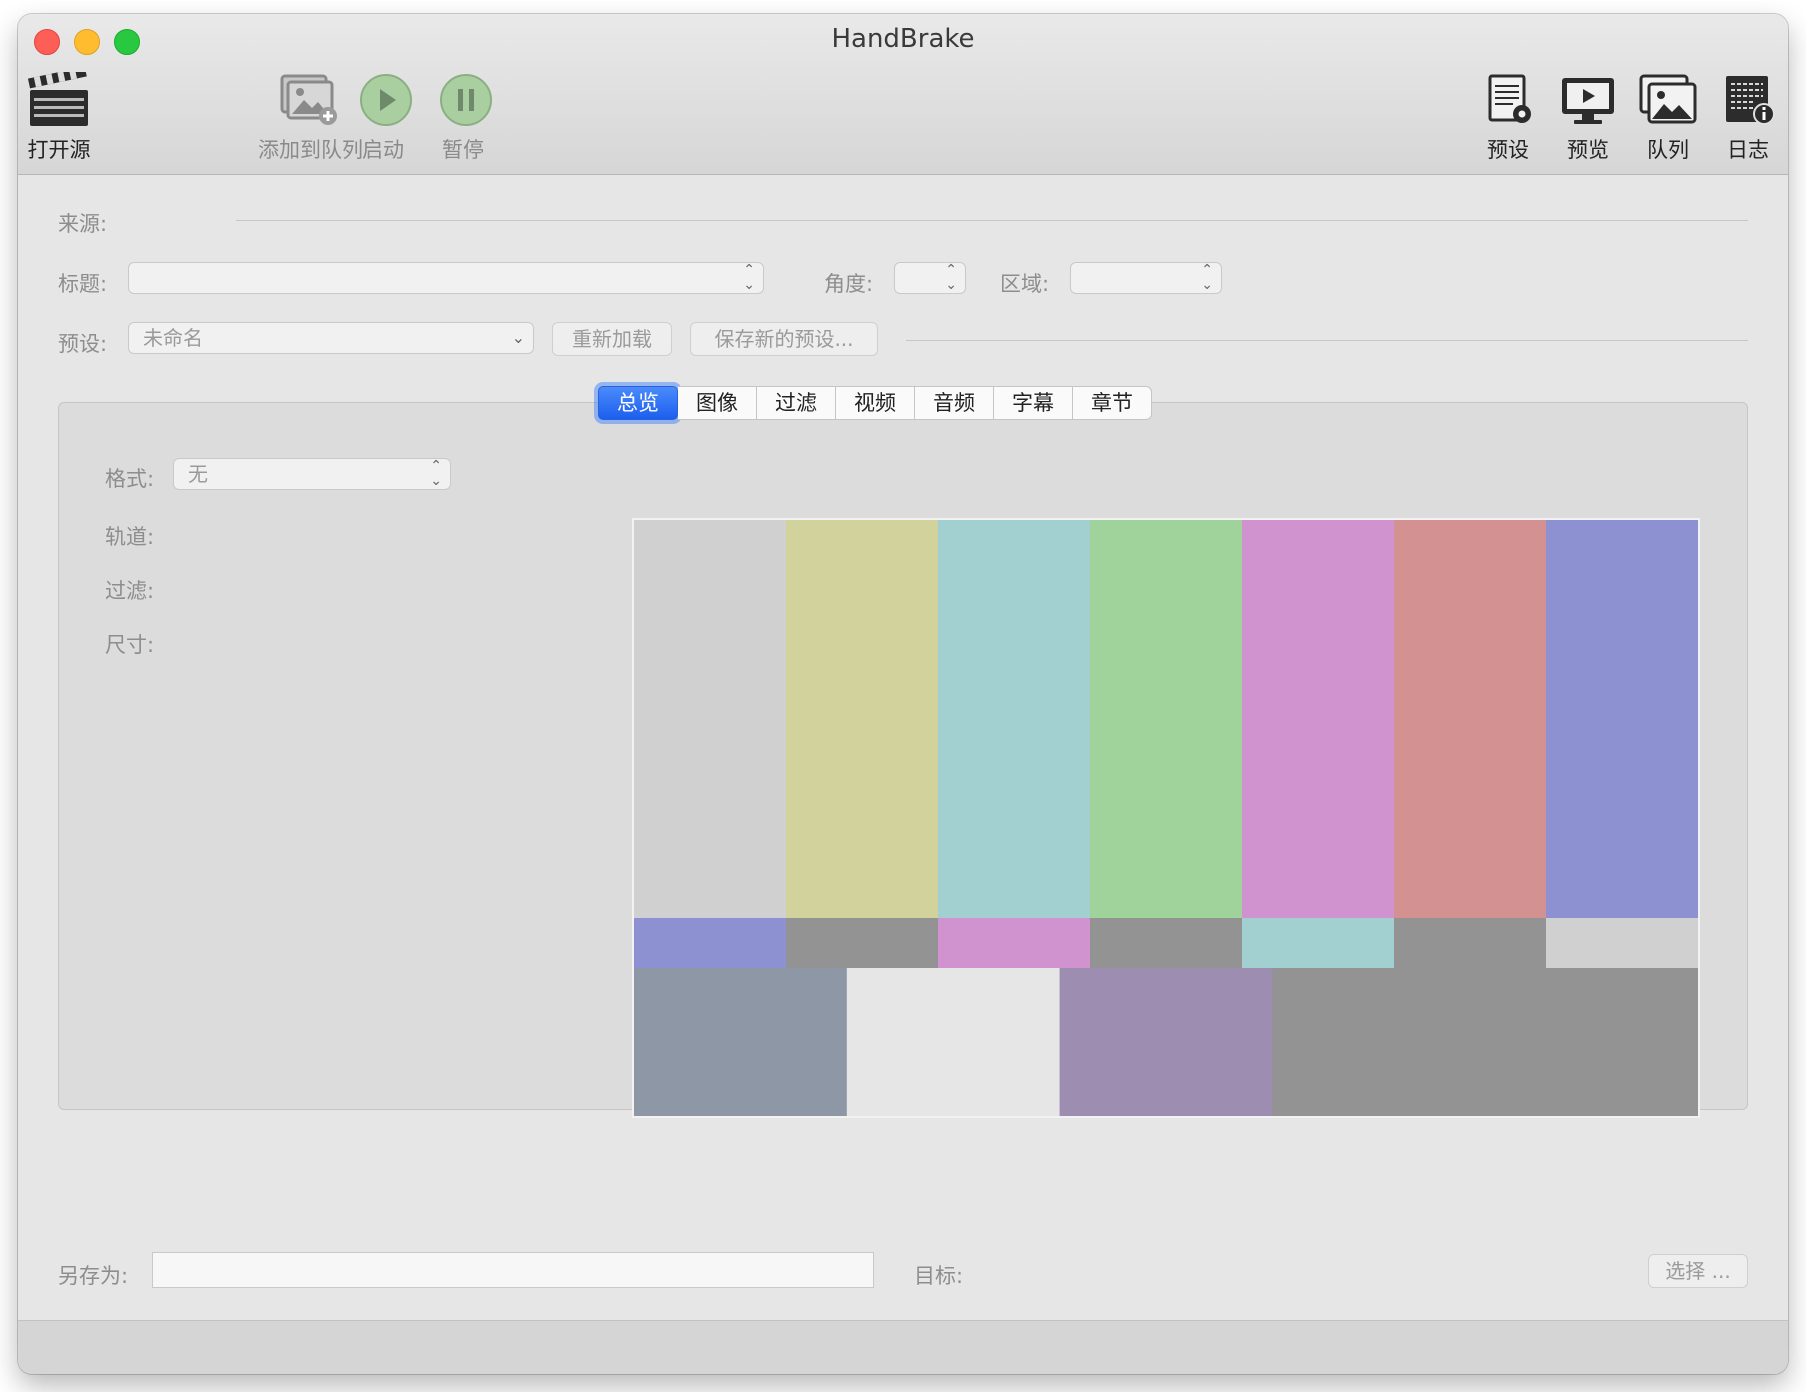 Image resolution: width=1806 pixels, height=1392 pixels. I want to click on title-label: 标题:, so click(83, 284).